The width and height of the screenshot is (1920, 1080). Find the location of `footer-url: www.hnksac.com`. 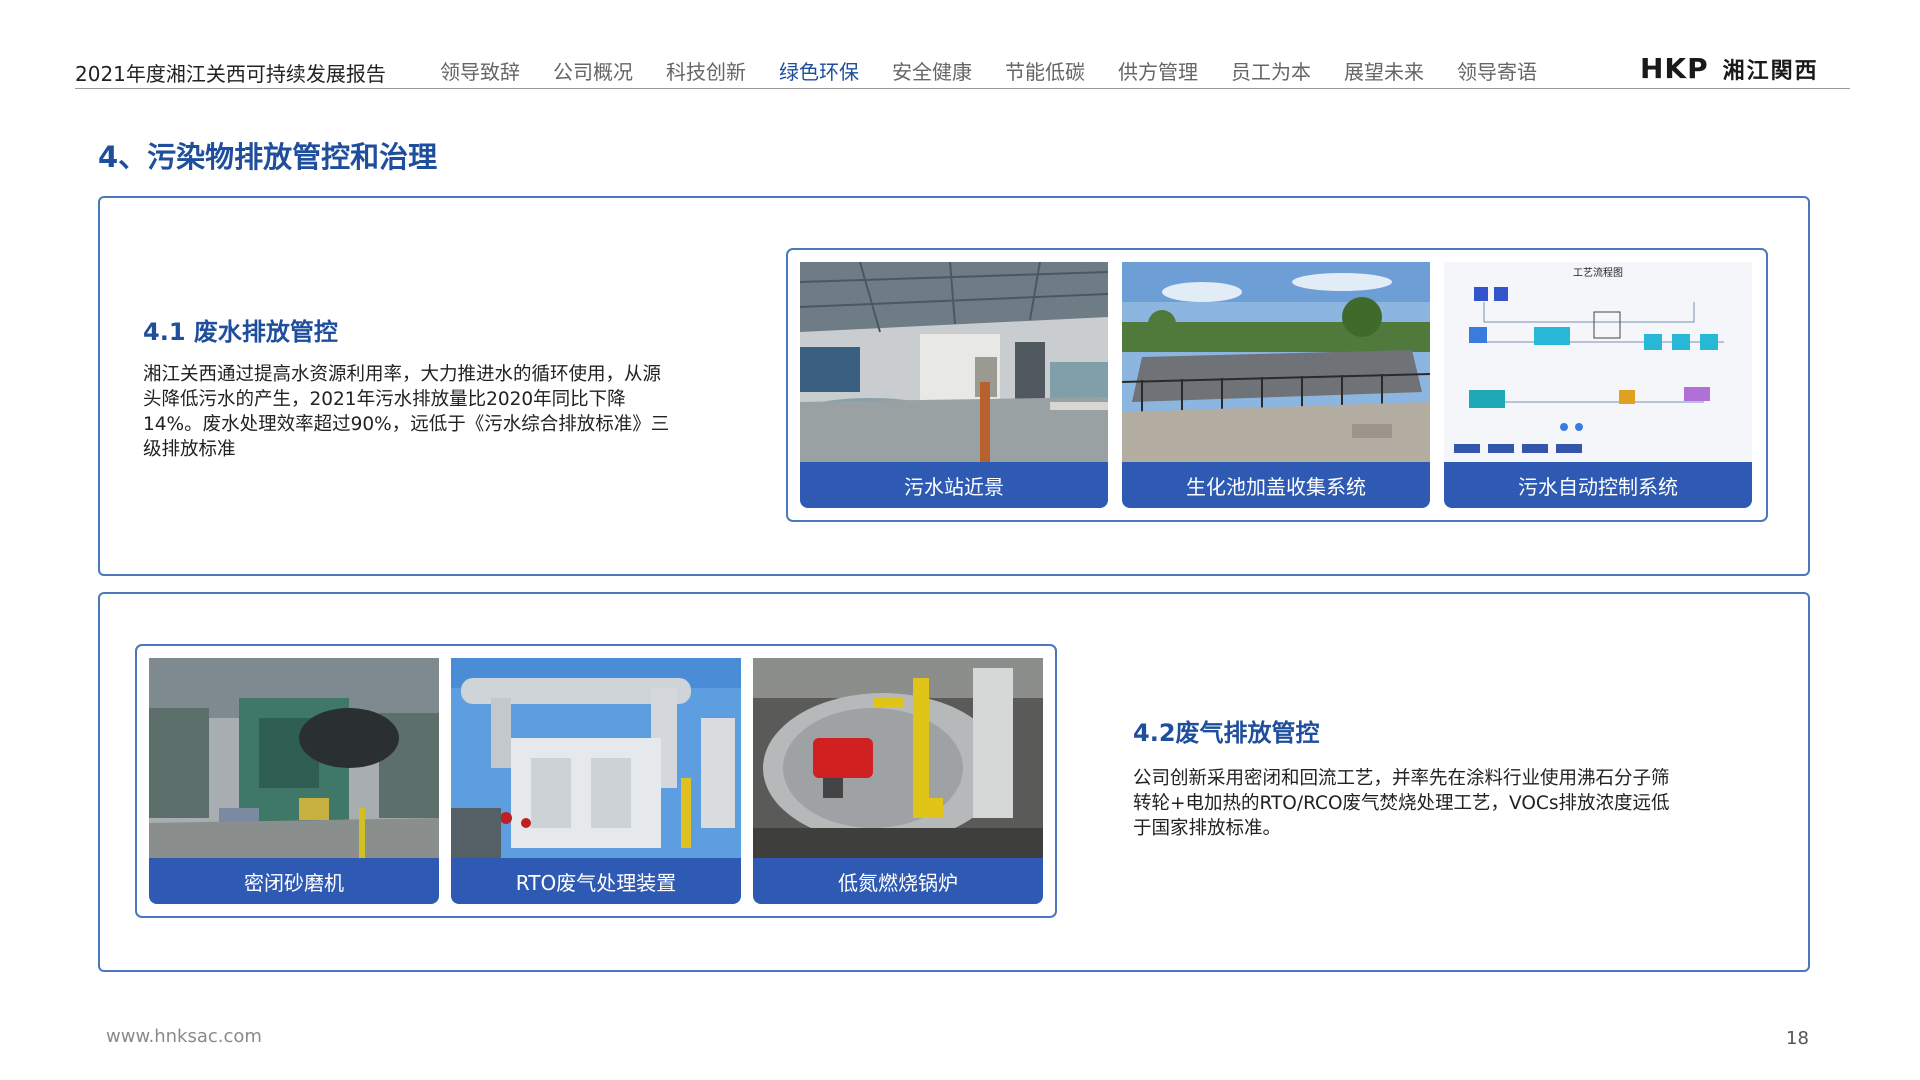

footer-url: www.hnksac.com is located at coordinates (184, 1036).